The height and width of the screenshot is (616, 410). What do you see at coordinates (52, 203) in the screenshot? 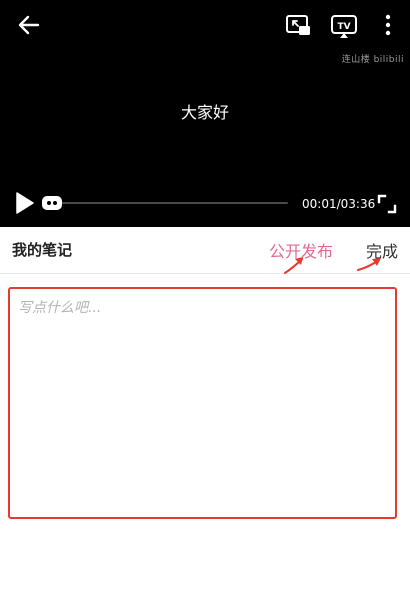
I see `progress-handle` at bounding box center [52, 203].